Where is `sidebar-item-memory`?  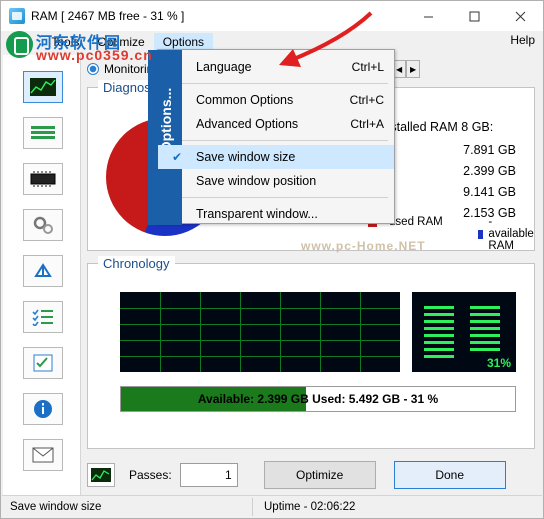 sidebar-item-memory is located at coordinates (43, 179).